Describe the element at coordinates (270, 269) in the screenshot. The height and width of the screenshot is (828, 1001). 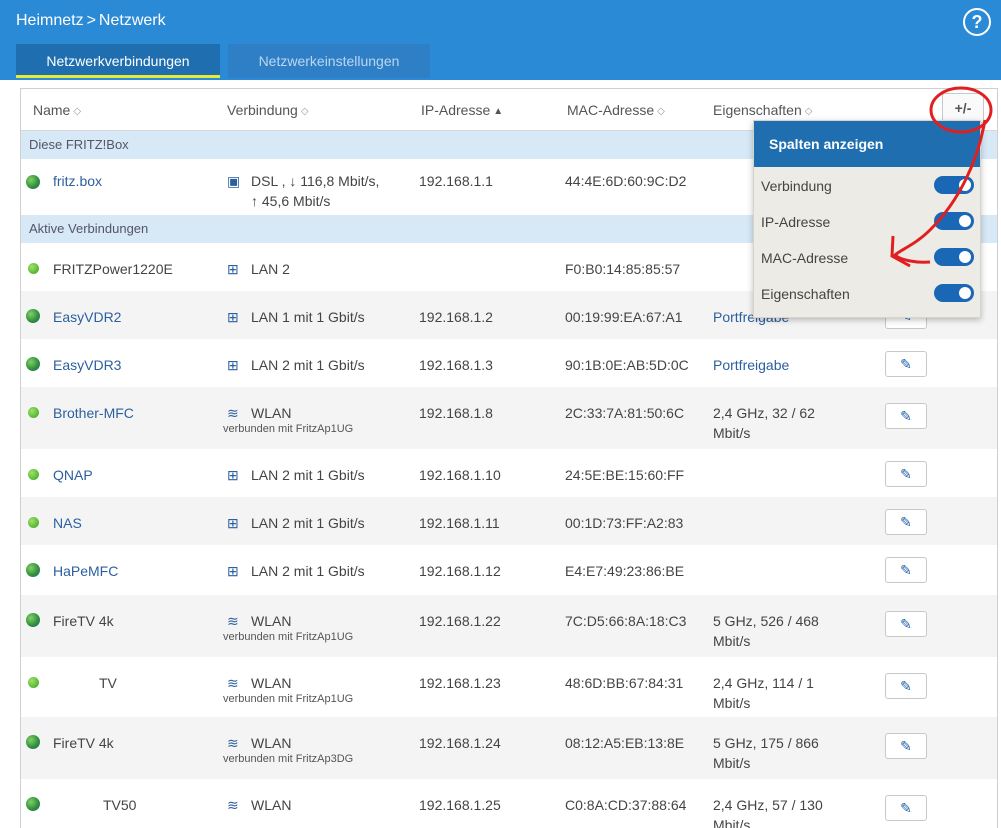
I see `connection-text: LAN 2` at that location.